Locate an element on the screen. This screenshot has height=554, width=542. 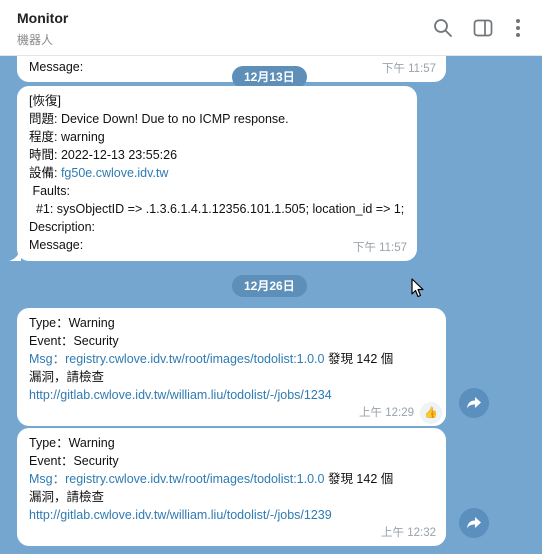
chat-title: Monitor is located at coordinates (42, 18).